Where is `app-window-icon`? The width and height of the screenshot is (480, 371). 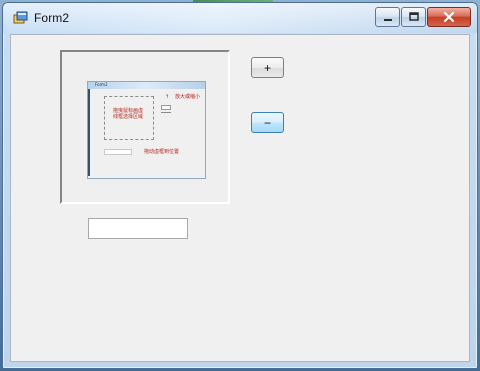 app-window-icon is located at coordinates (20, 17).